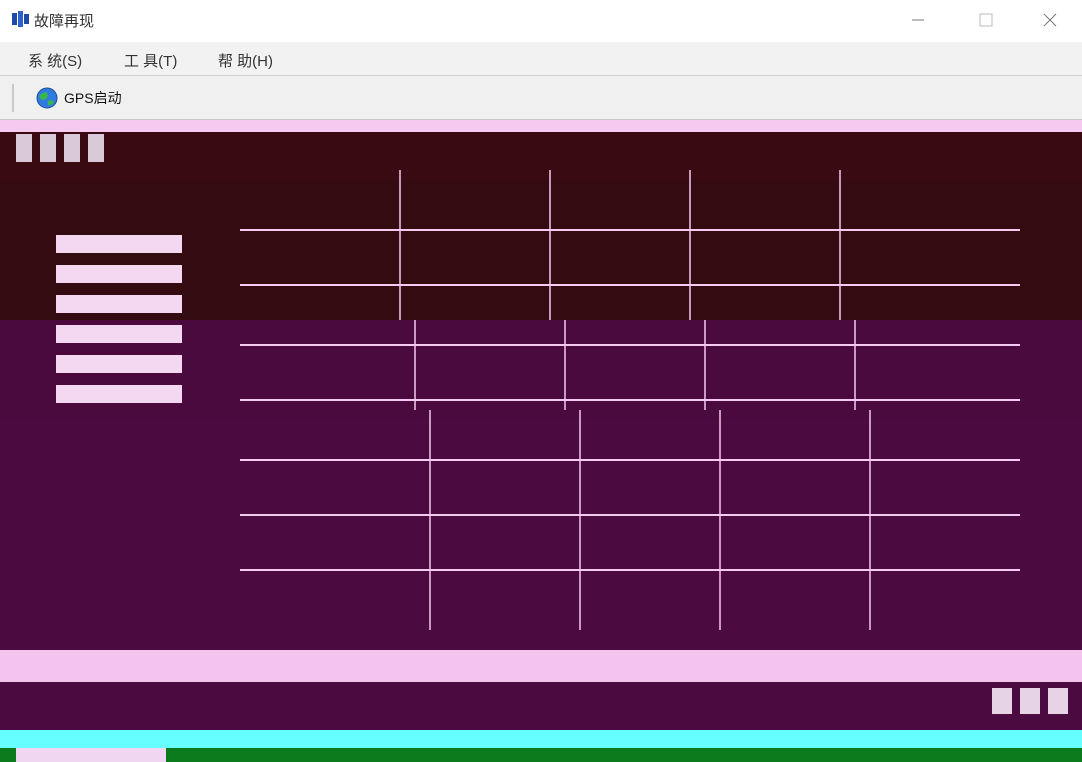 The width and height of the screenshot is (1082, 762). Describe the element at coordinates (541, 21) in the screenshot. I see `title-bar: 故障再现` at that location.